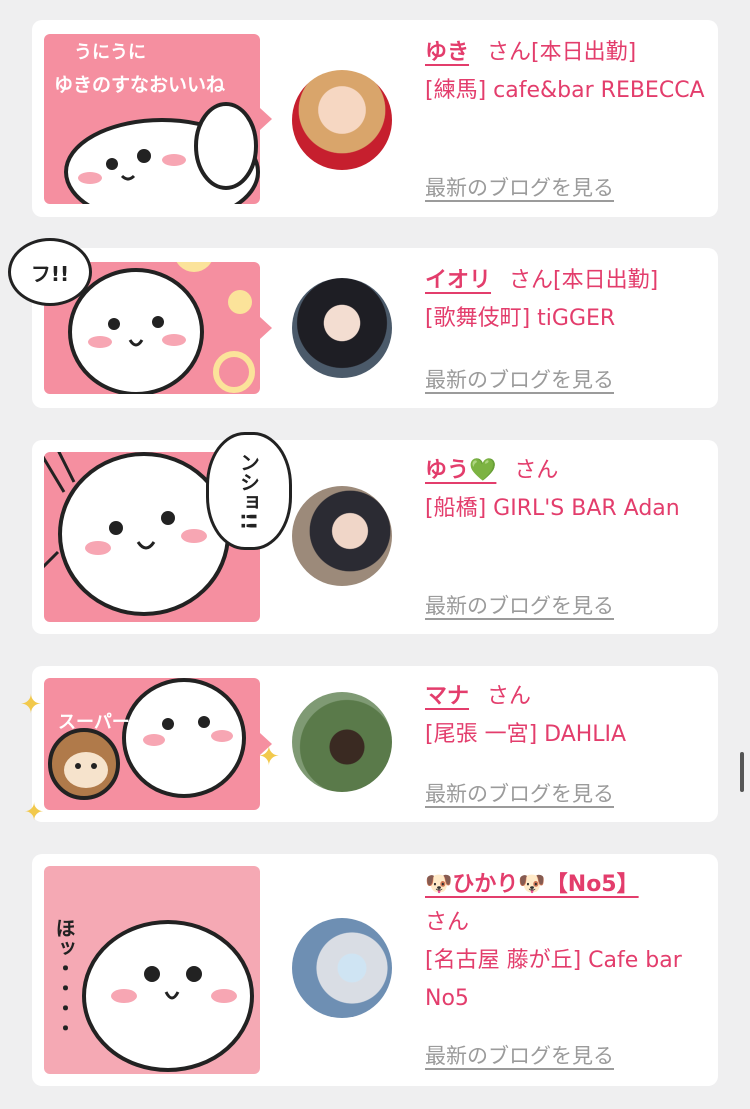 Image resolution: width=750 pixels, height=1109 pixels. What do you see at coordinates (94, 722) in the screenshot?
I see `sticker-caption: スーパー` at bounding box center [94, 722].